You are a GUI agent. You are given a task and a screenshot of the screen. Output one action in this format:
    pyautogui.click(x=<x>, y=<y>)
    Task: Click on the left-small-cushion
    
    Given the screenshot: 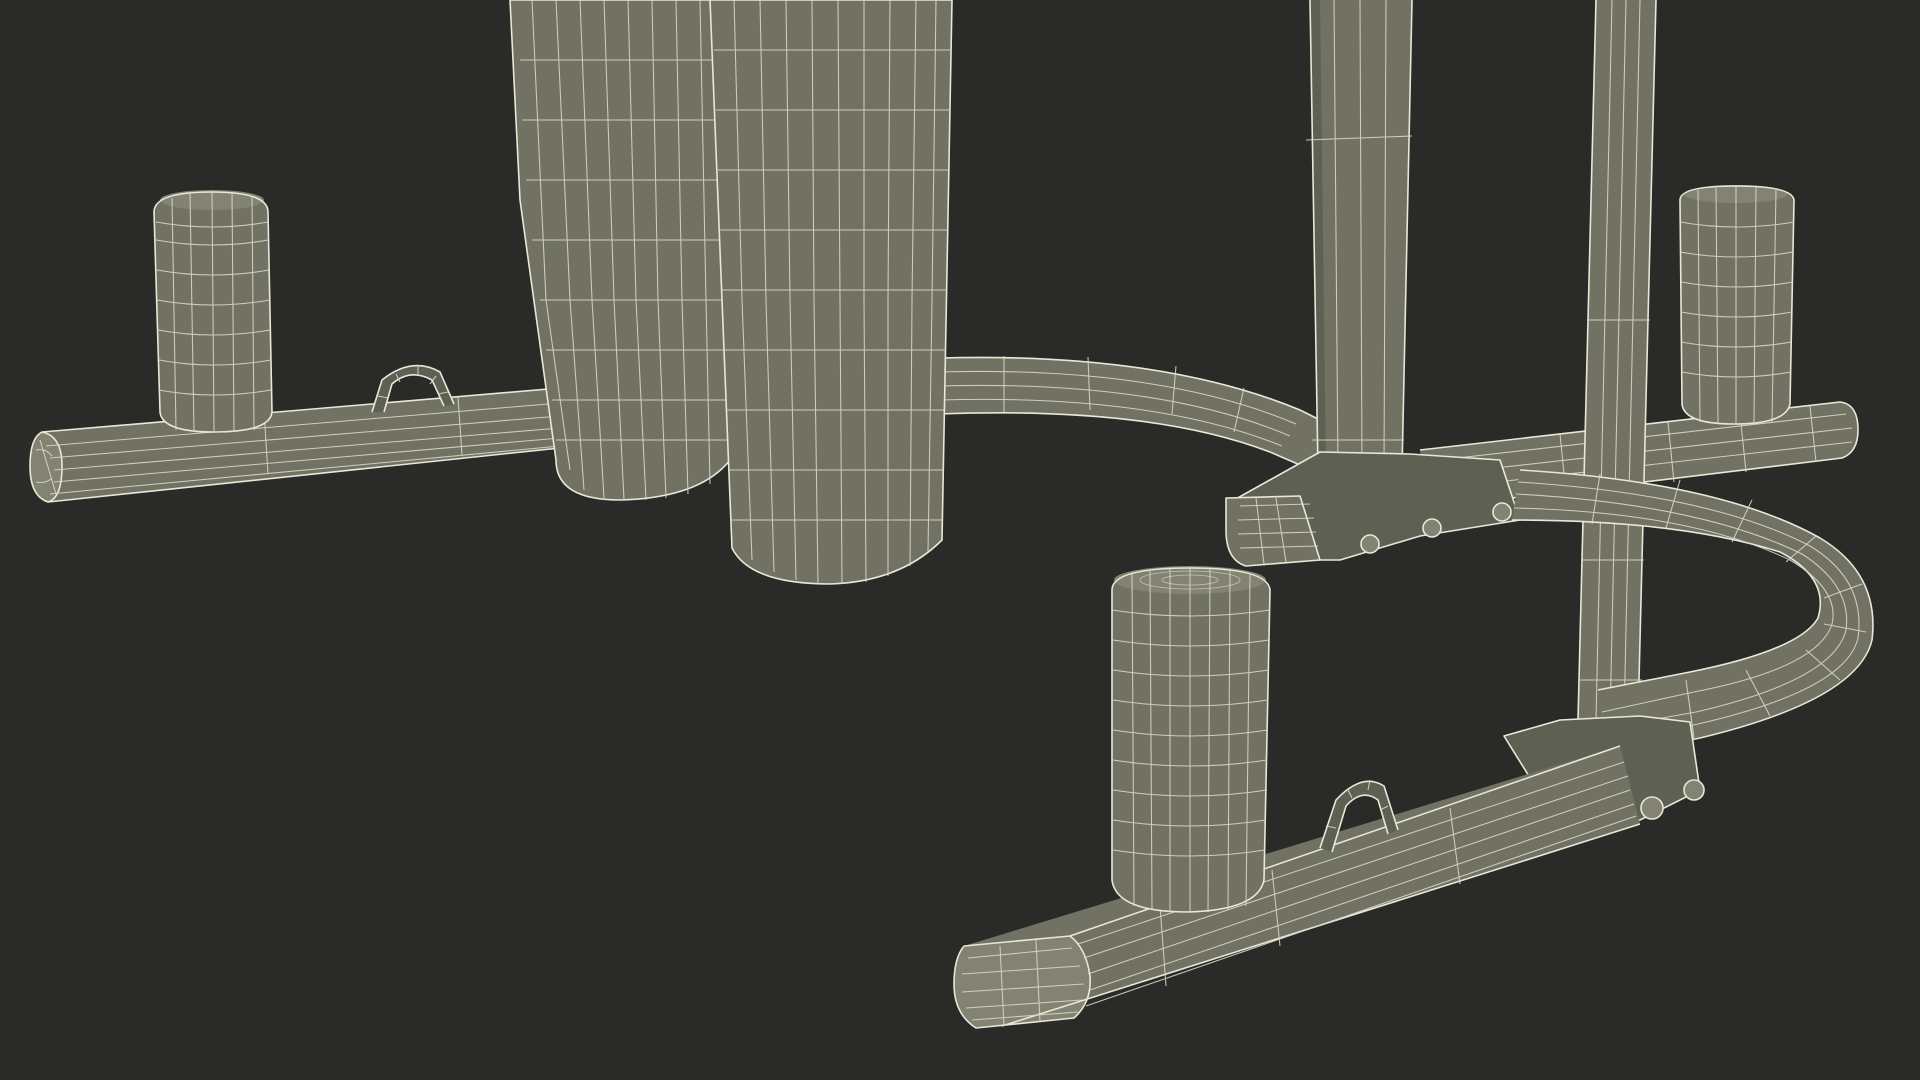 What is the action you would take?
    pyautogui.click(x=213, y=312)
    